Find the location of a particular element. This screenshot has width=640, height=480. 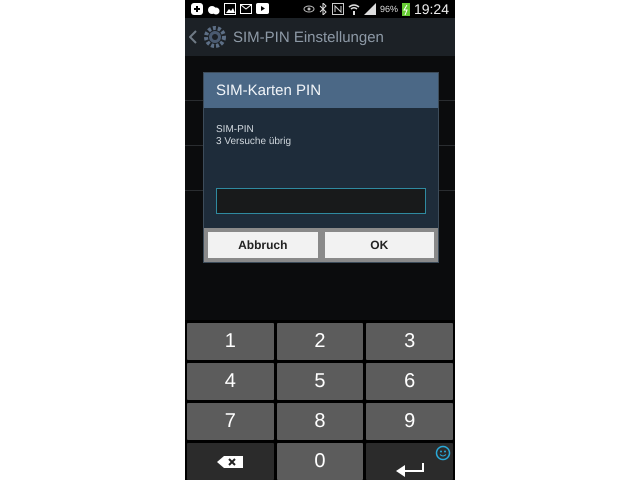

dialog-button: Abbruch is located at coordinates (263, 245).